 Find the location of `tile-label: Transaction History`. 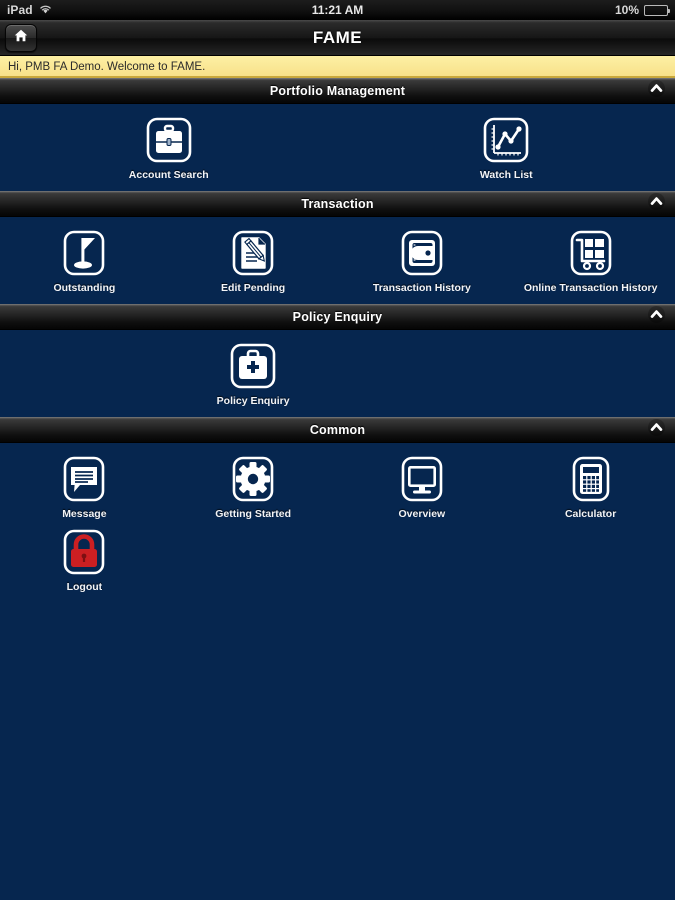

tile-label: Transaction History is located at coordinates (421, 288).